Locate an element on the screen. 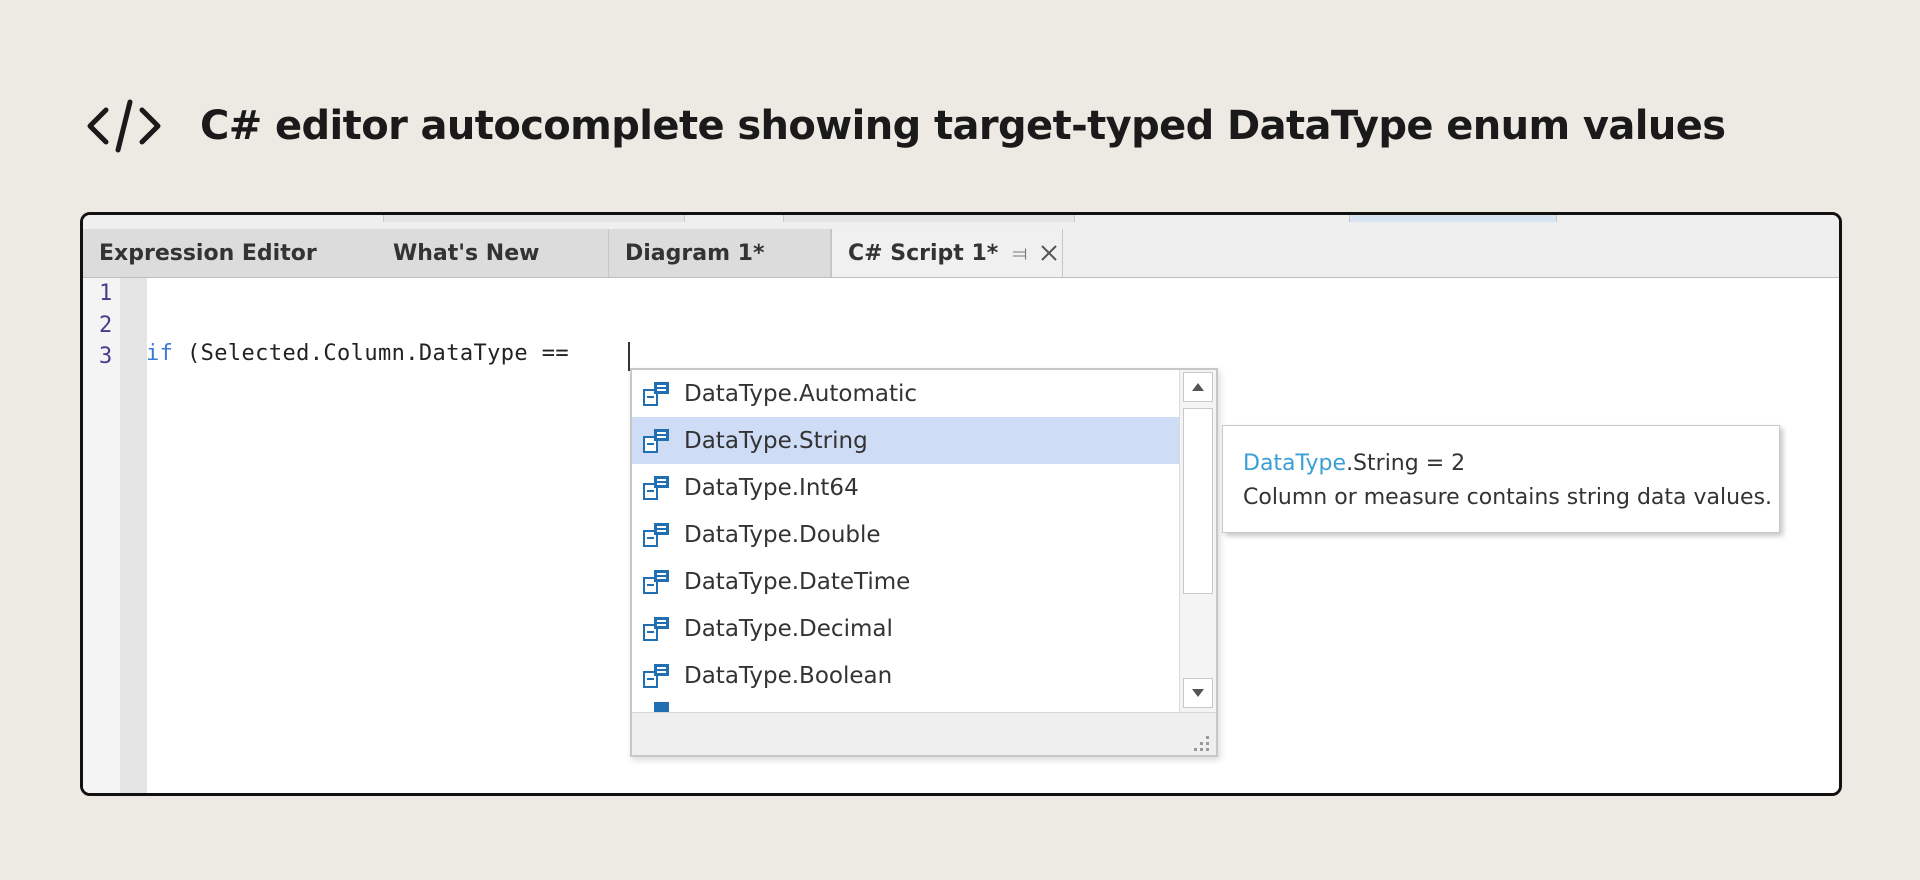 The height and width of the screenshot is (880, 1920). scroll-up-button is located at coordinates (1198, 387).